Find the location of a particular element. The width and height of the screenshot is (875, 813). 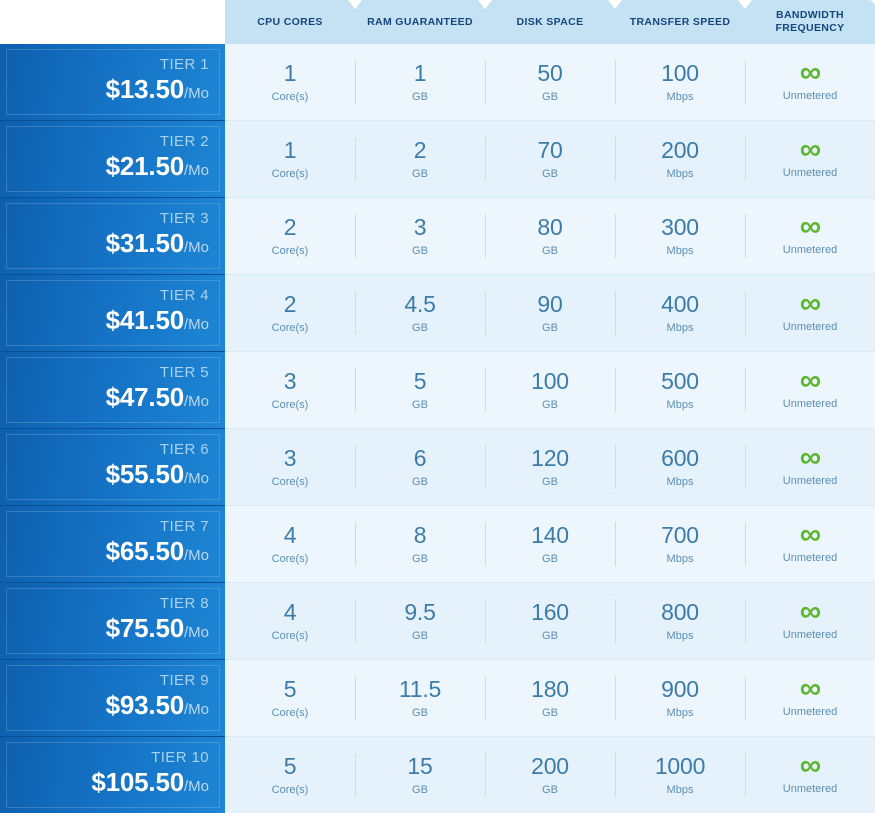

tier-plan-cell: TIER 10 $105.50/Mo is located at coordinates (112, 775).